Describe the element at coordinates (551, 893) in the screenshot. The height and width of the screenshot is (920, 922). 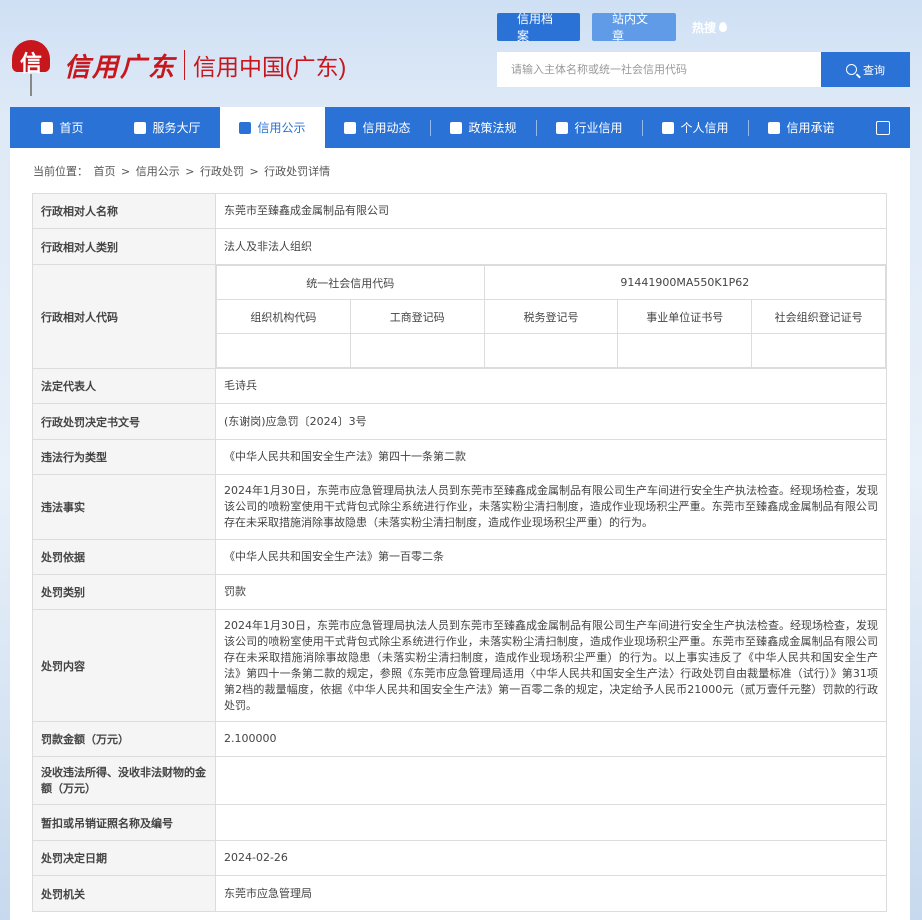
I see `penalty-authority: 东莞市应急管理局` at that location.